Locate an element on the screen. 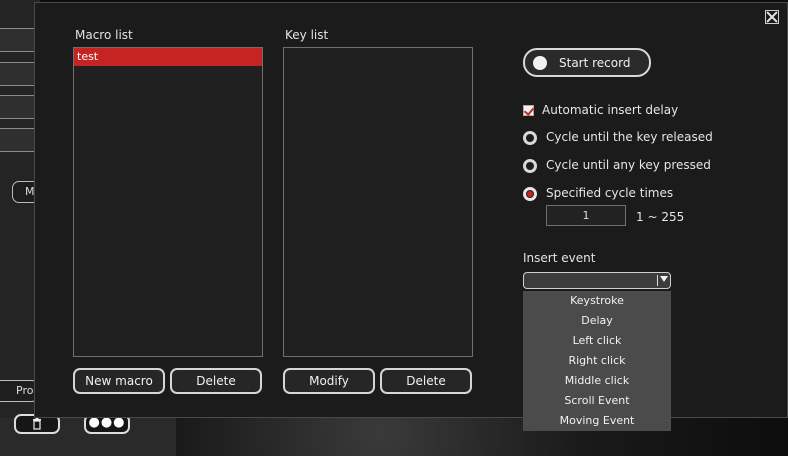 The height and width of the screenshot is (456, 788). macro-list-item: test is located at coordinates (168, 57).